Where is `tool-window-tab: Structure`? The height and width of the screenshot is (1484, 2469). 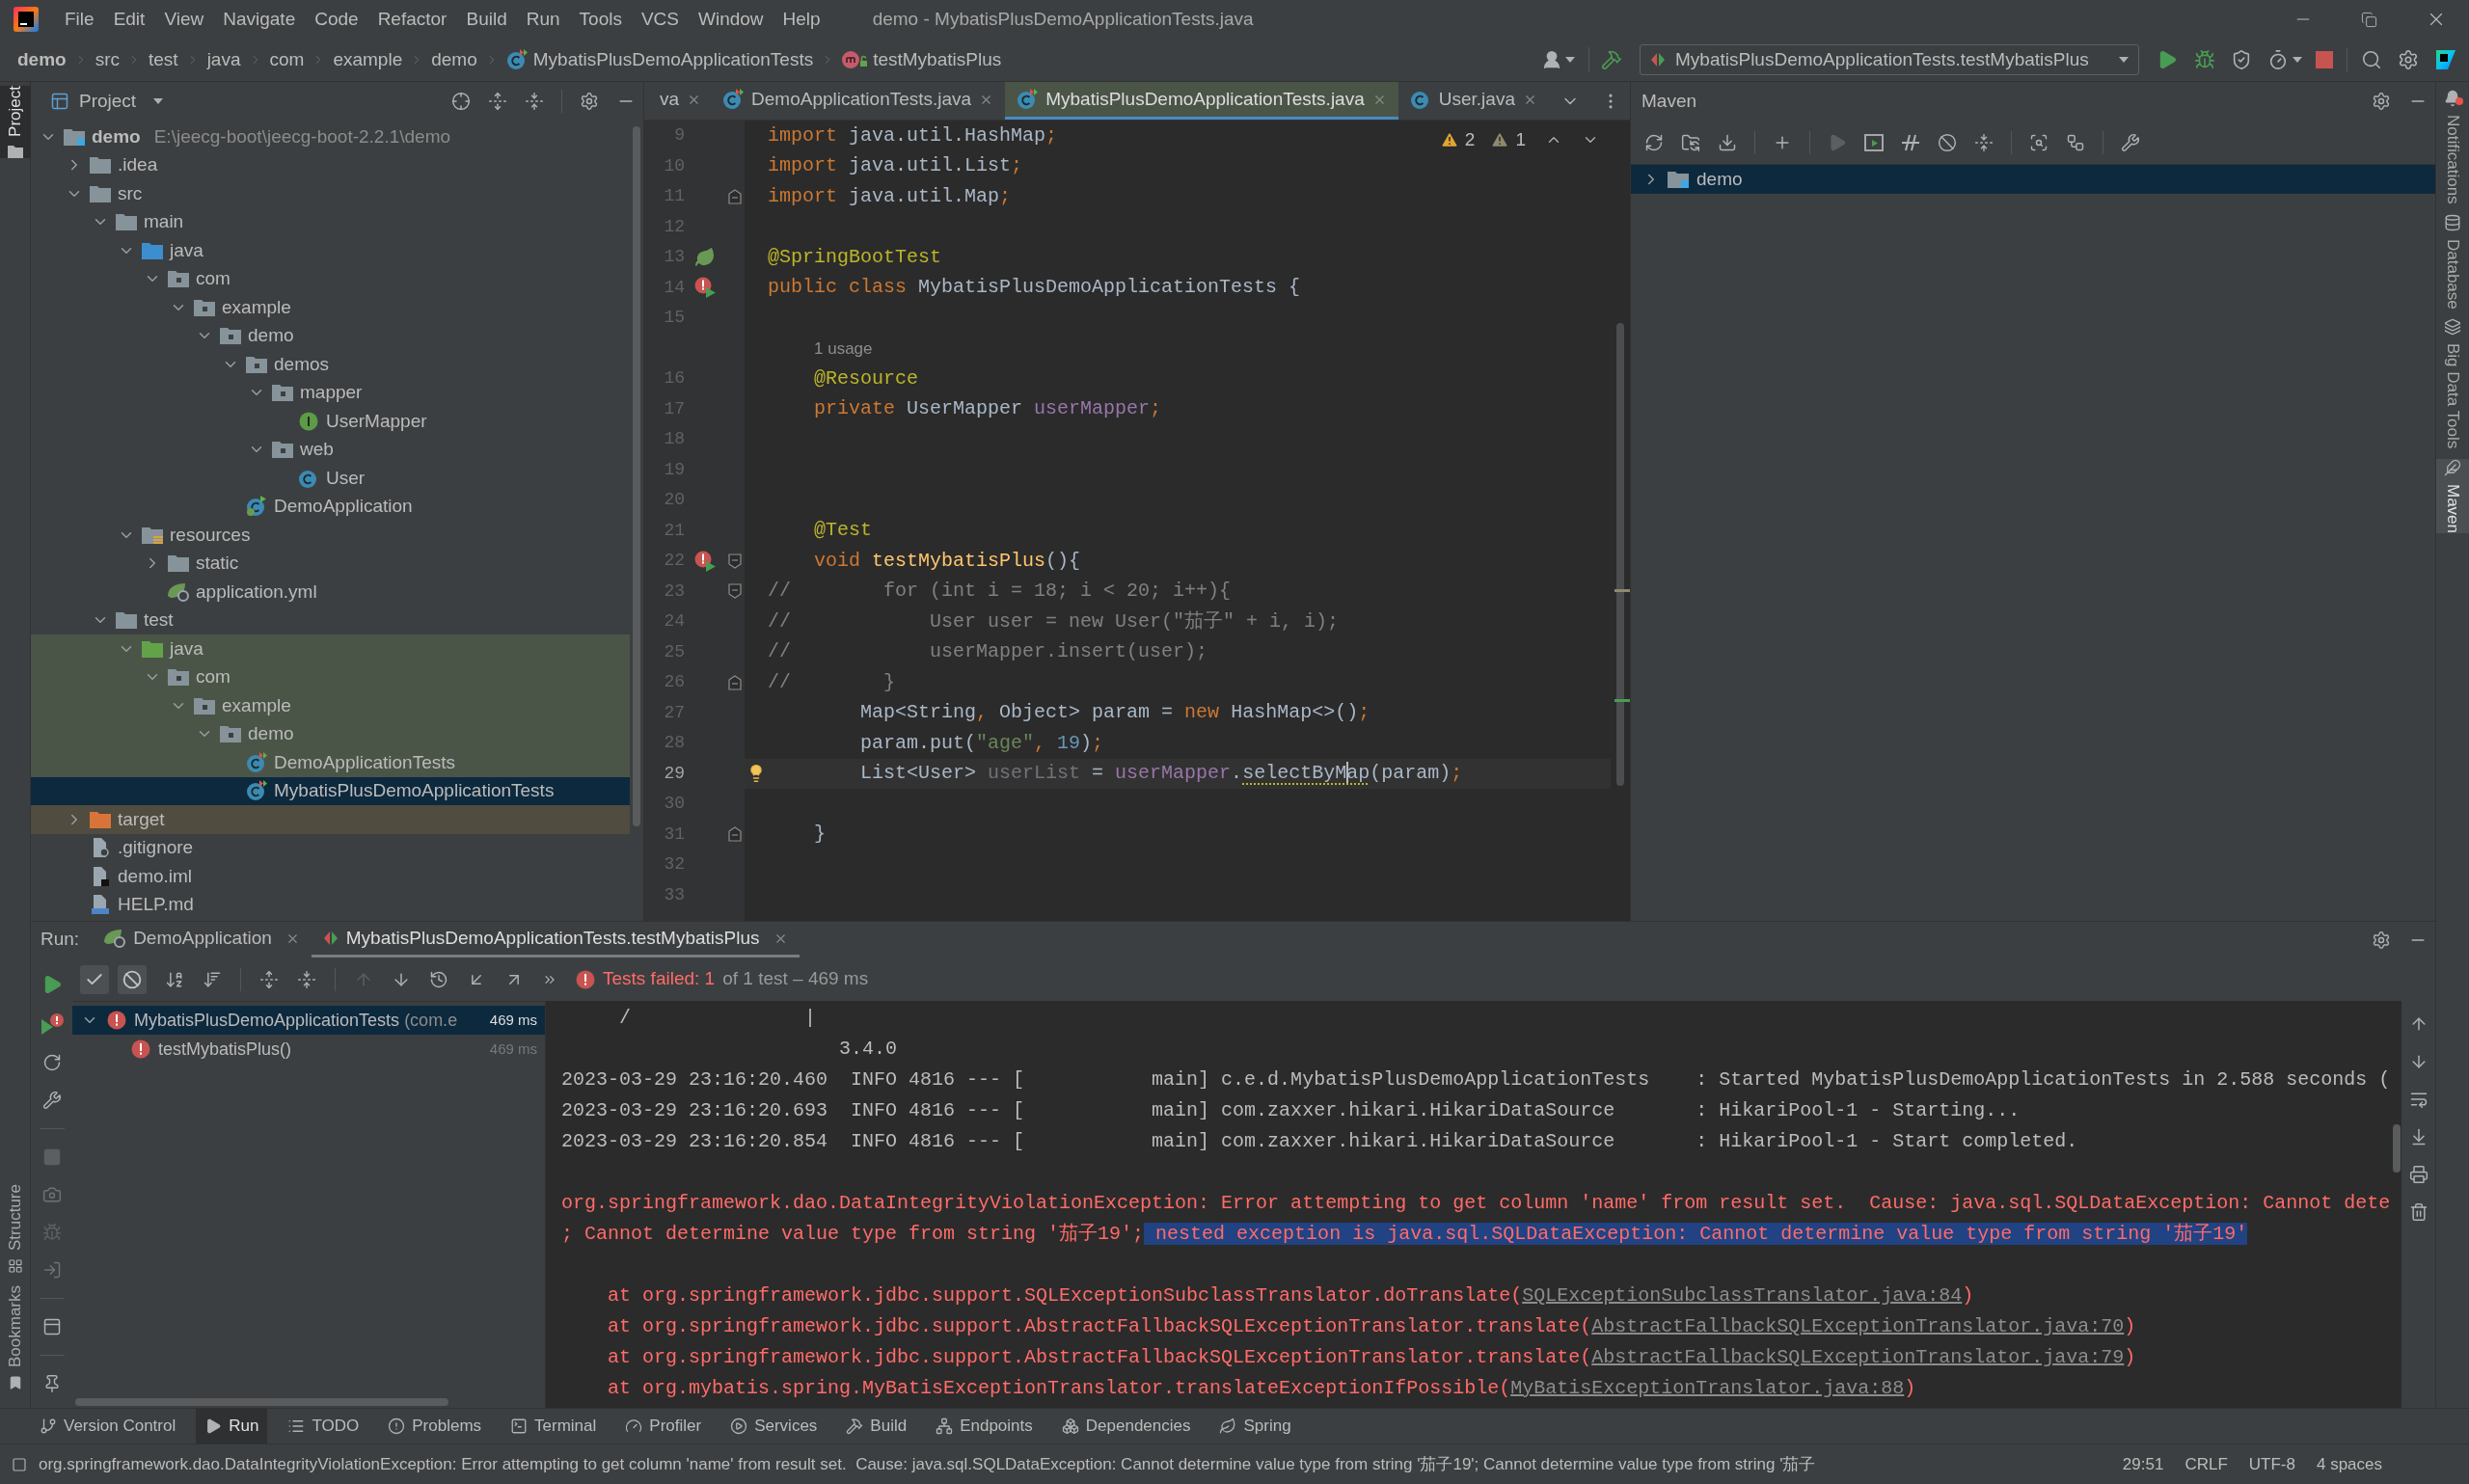
tool-window-tab: Structure is located at coordinates (16, 1229).